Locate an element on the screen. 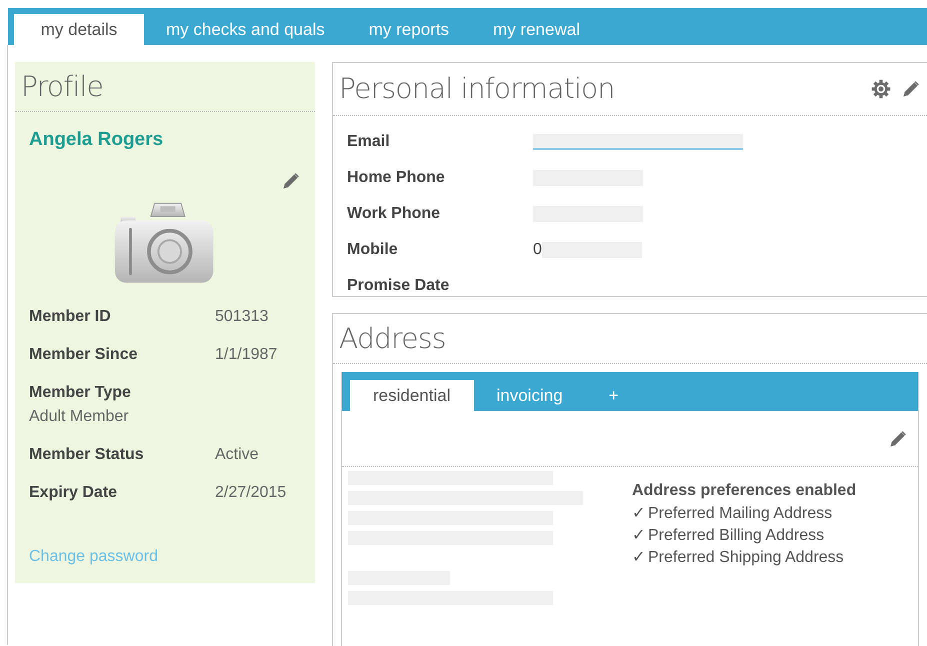  tab: residential is located at coordinates (412, 395).